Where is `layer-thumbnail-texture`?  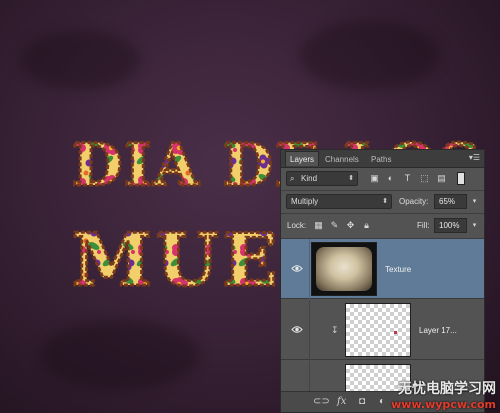 layer-thumbnail-texture is located at coordinates (344, 269).